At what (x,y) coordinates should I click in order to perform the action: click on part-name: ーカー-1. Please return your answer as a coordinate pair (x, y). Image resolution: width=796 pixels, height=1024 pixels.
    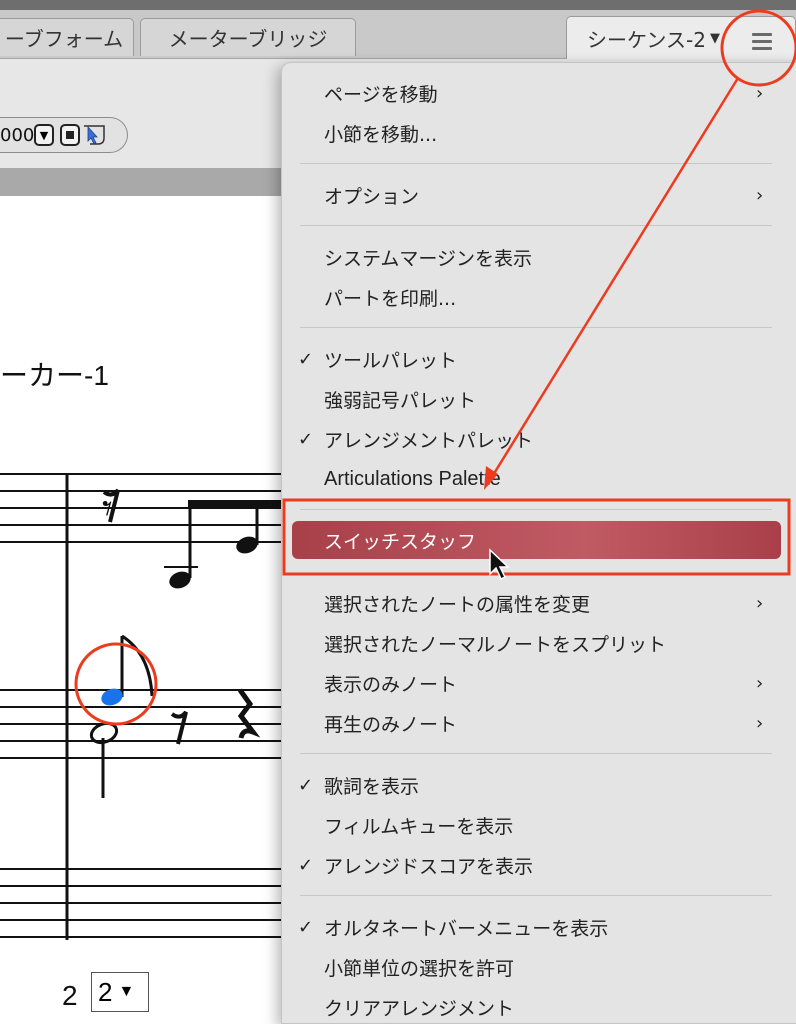
    Looking at the image, I should click on (54, 375).